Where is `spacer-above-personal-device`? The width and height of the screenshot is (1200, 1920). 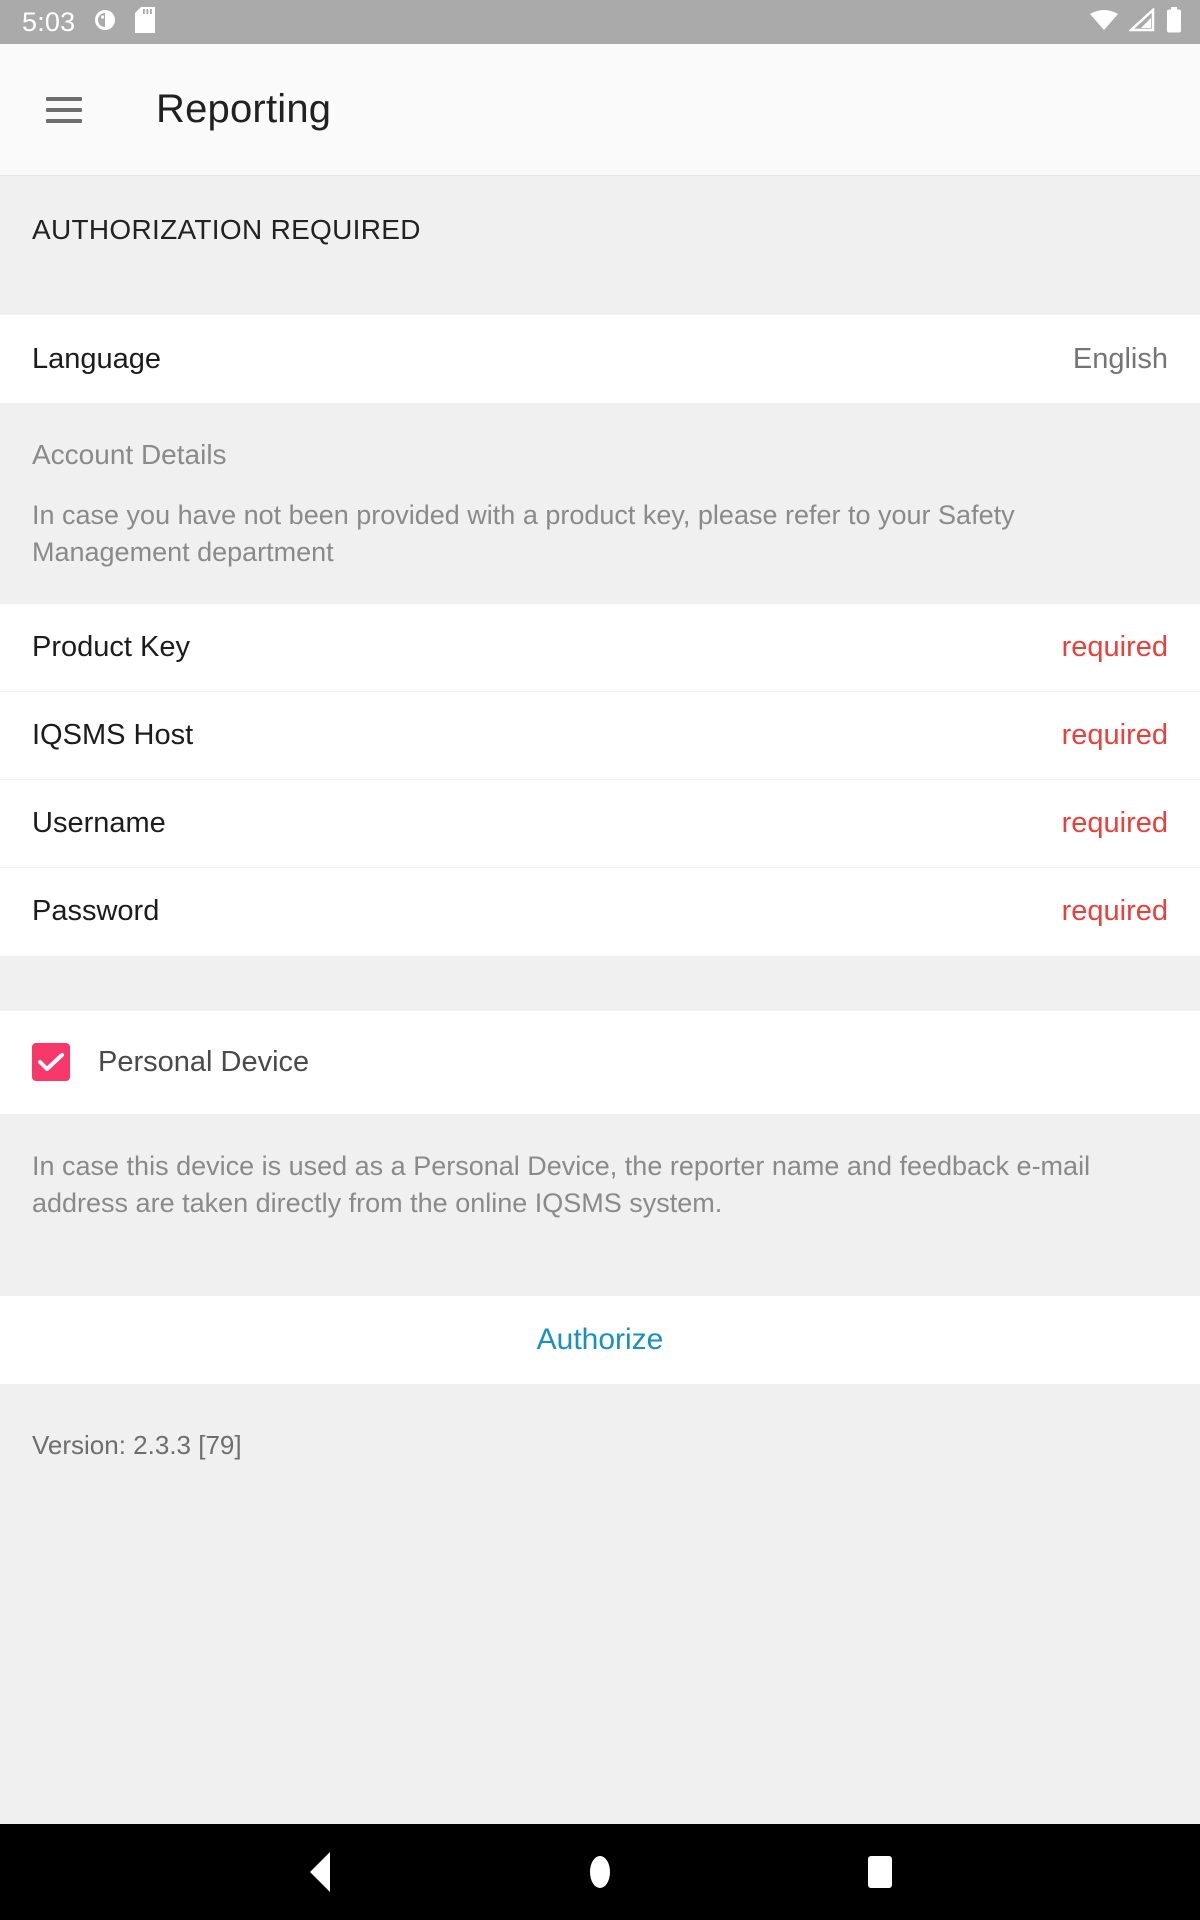 spacer-above-personal-device is located at coordinates (600, 983).